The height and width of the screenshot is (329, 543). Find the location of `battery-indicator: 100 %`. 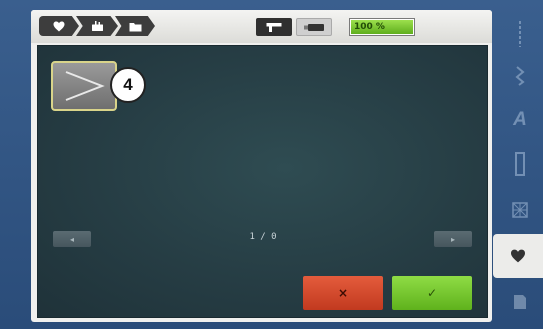

battery-indicator: 100 % is located at coordinates (382, 27).